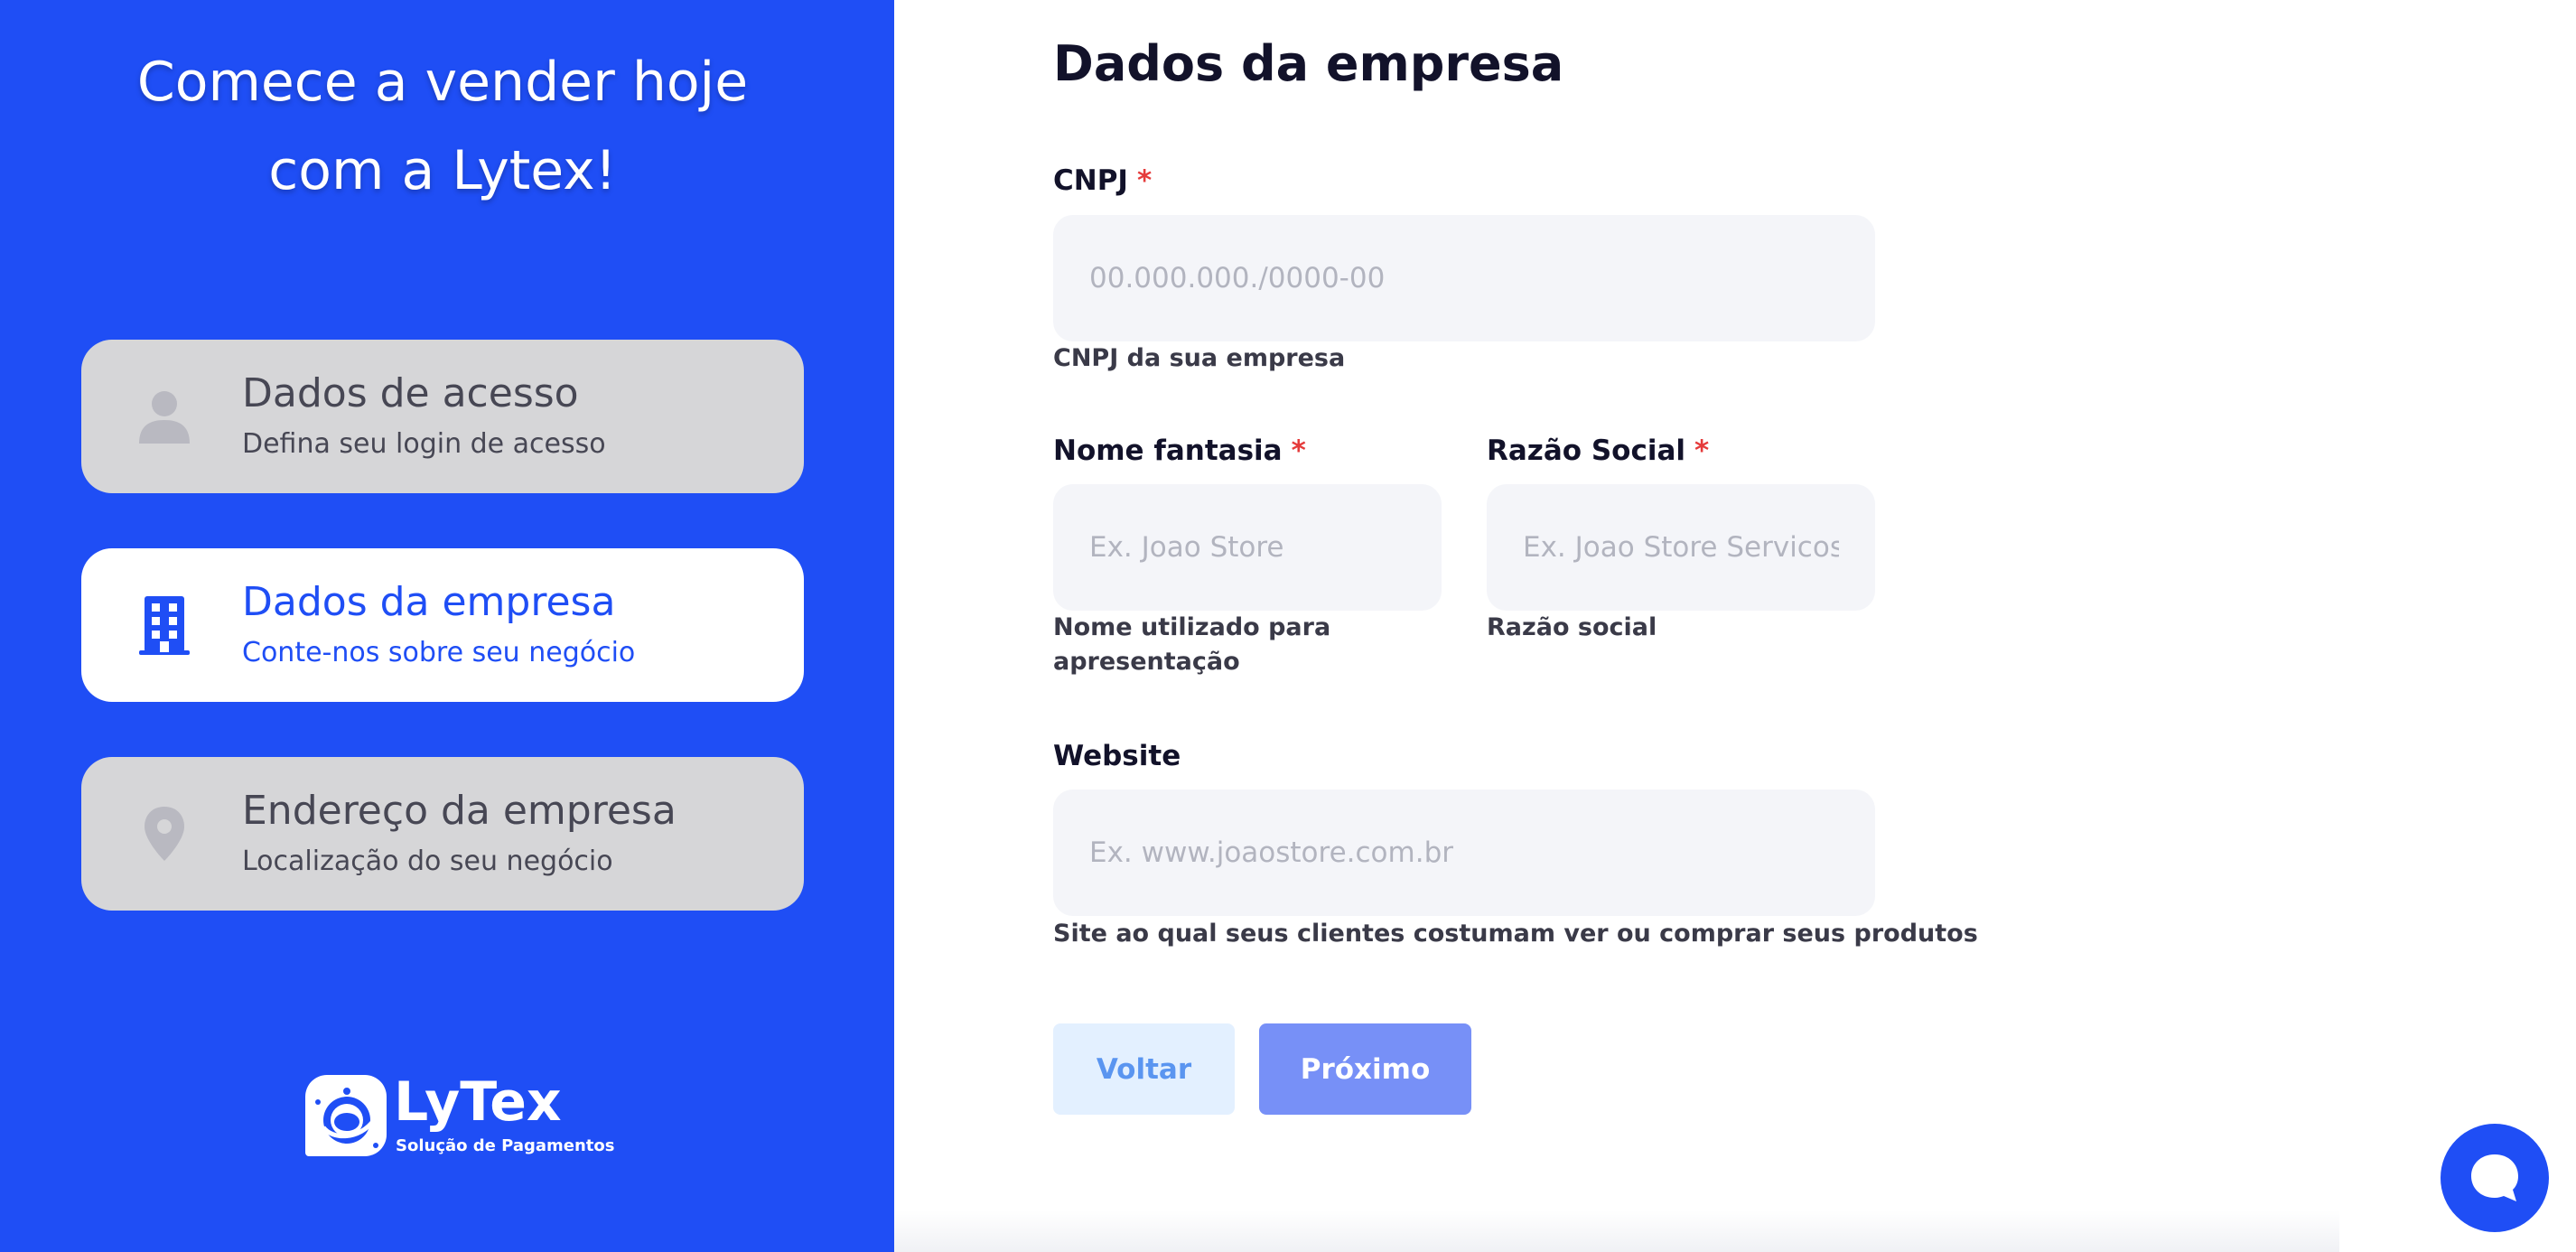  I want to click on lytex-logo: LyTex Solução de Pagamentos, so click(459, 1116).